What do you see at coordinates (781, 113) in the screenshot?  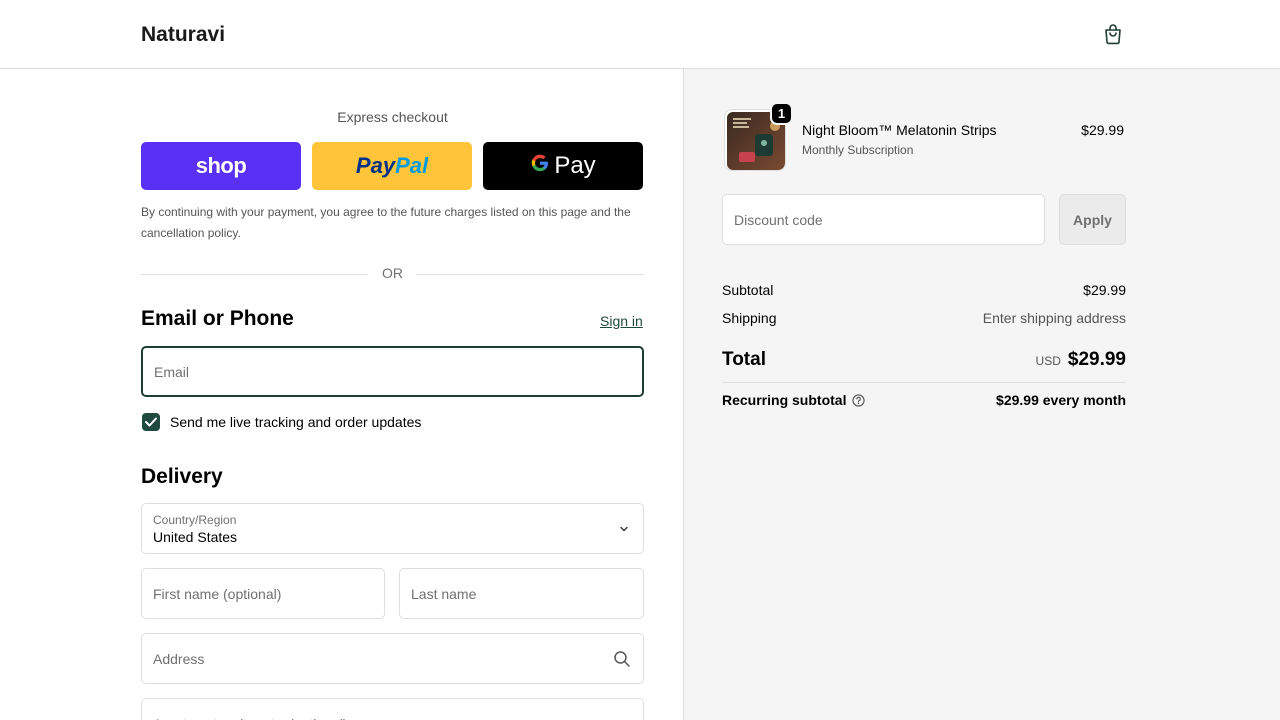 I see `quantity-badge: 1` at bounding box center [781, 113].